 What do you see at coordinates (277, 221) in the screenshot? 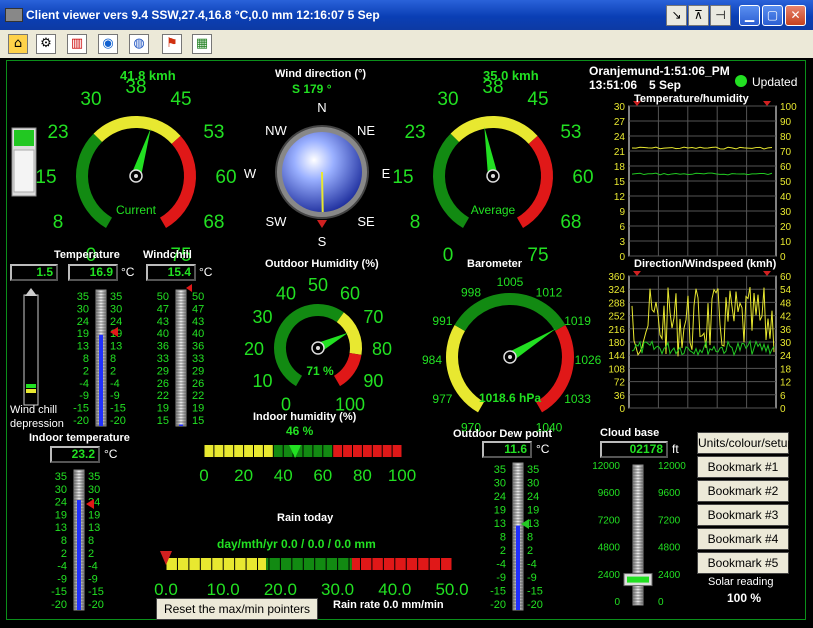
I see `compass-sw: SW` at bounding box center [277, 221].